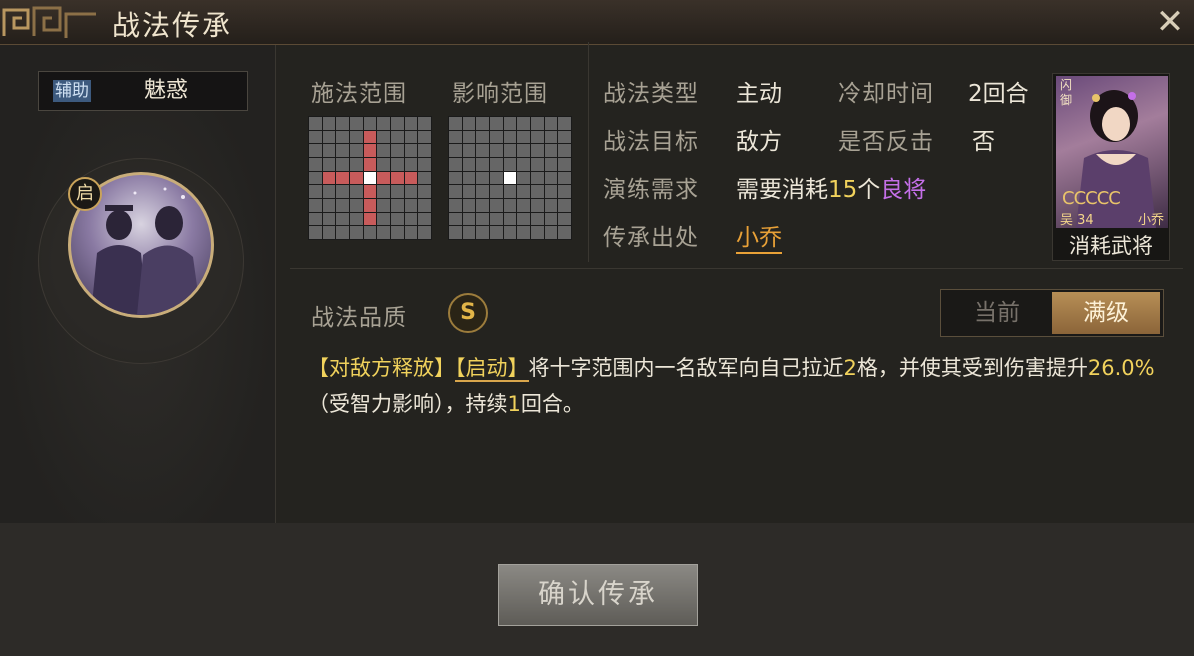 This screenshot has height=656, width=1194. I want to click on title-bar: 战法传承 ✕, so click(597, 22).